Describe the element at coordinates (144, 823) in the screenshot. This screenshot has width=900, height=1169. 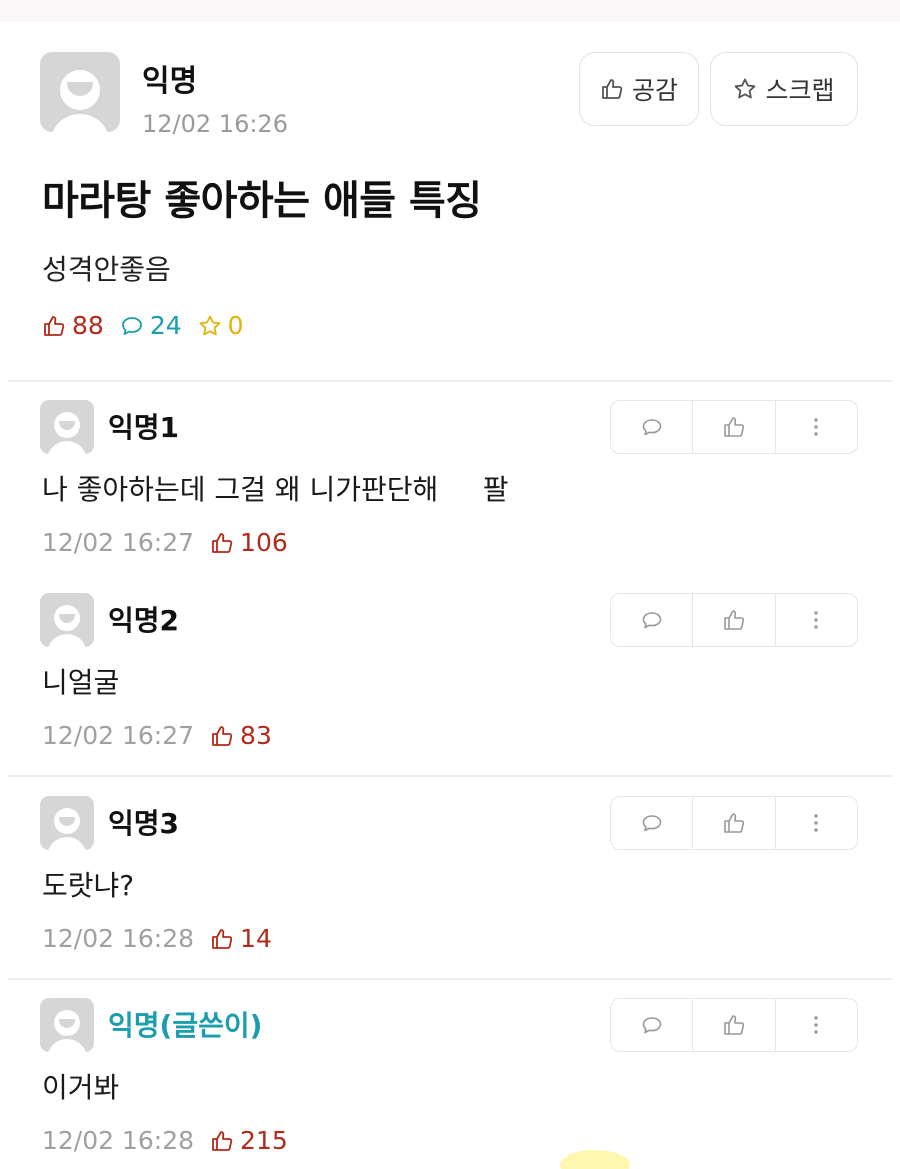
I see `comment-author: 익명3` at that location.